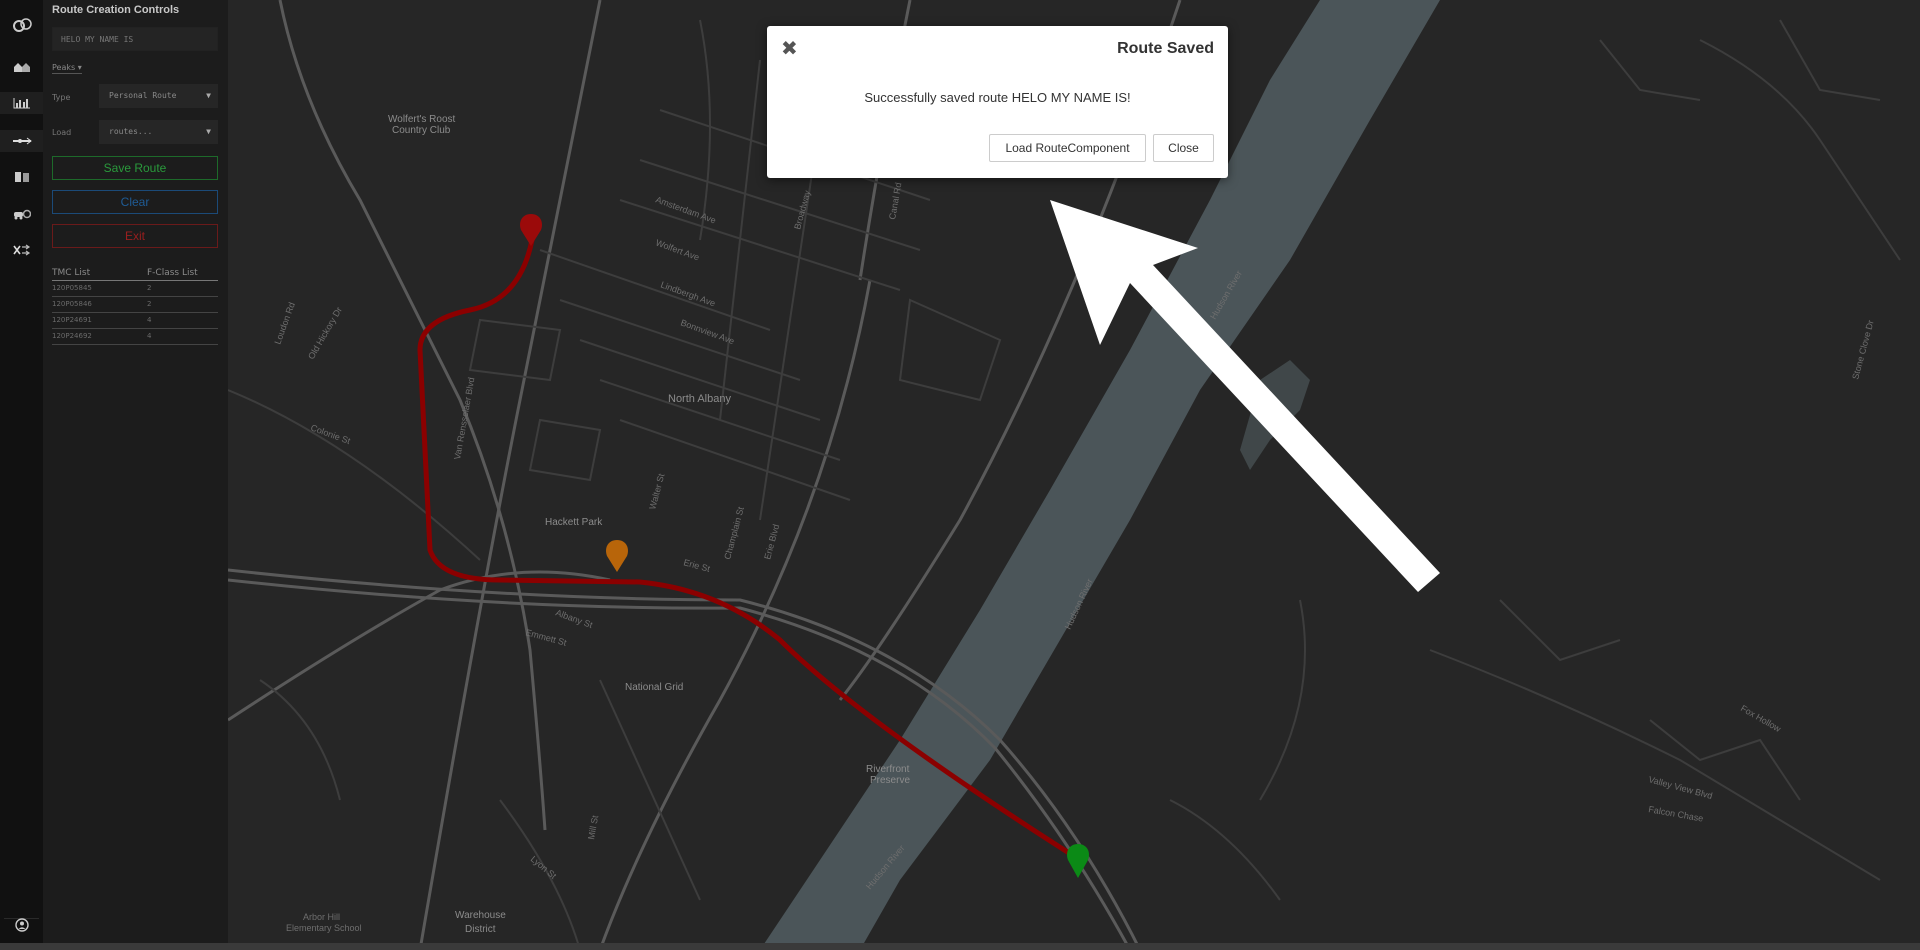 This screenshot has width=1920, height=950. Describe the element at coordinates (67, 68) in the screenshot. I see `peaks-dropdown: Peaks ▾` at that location.